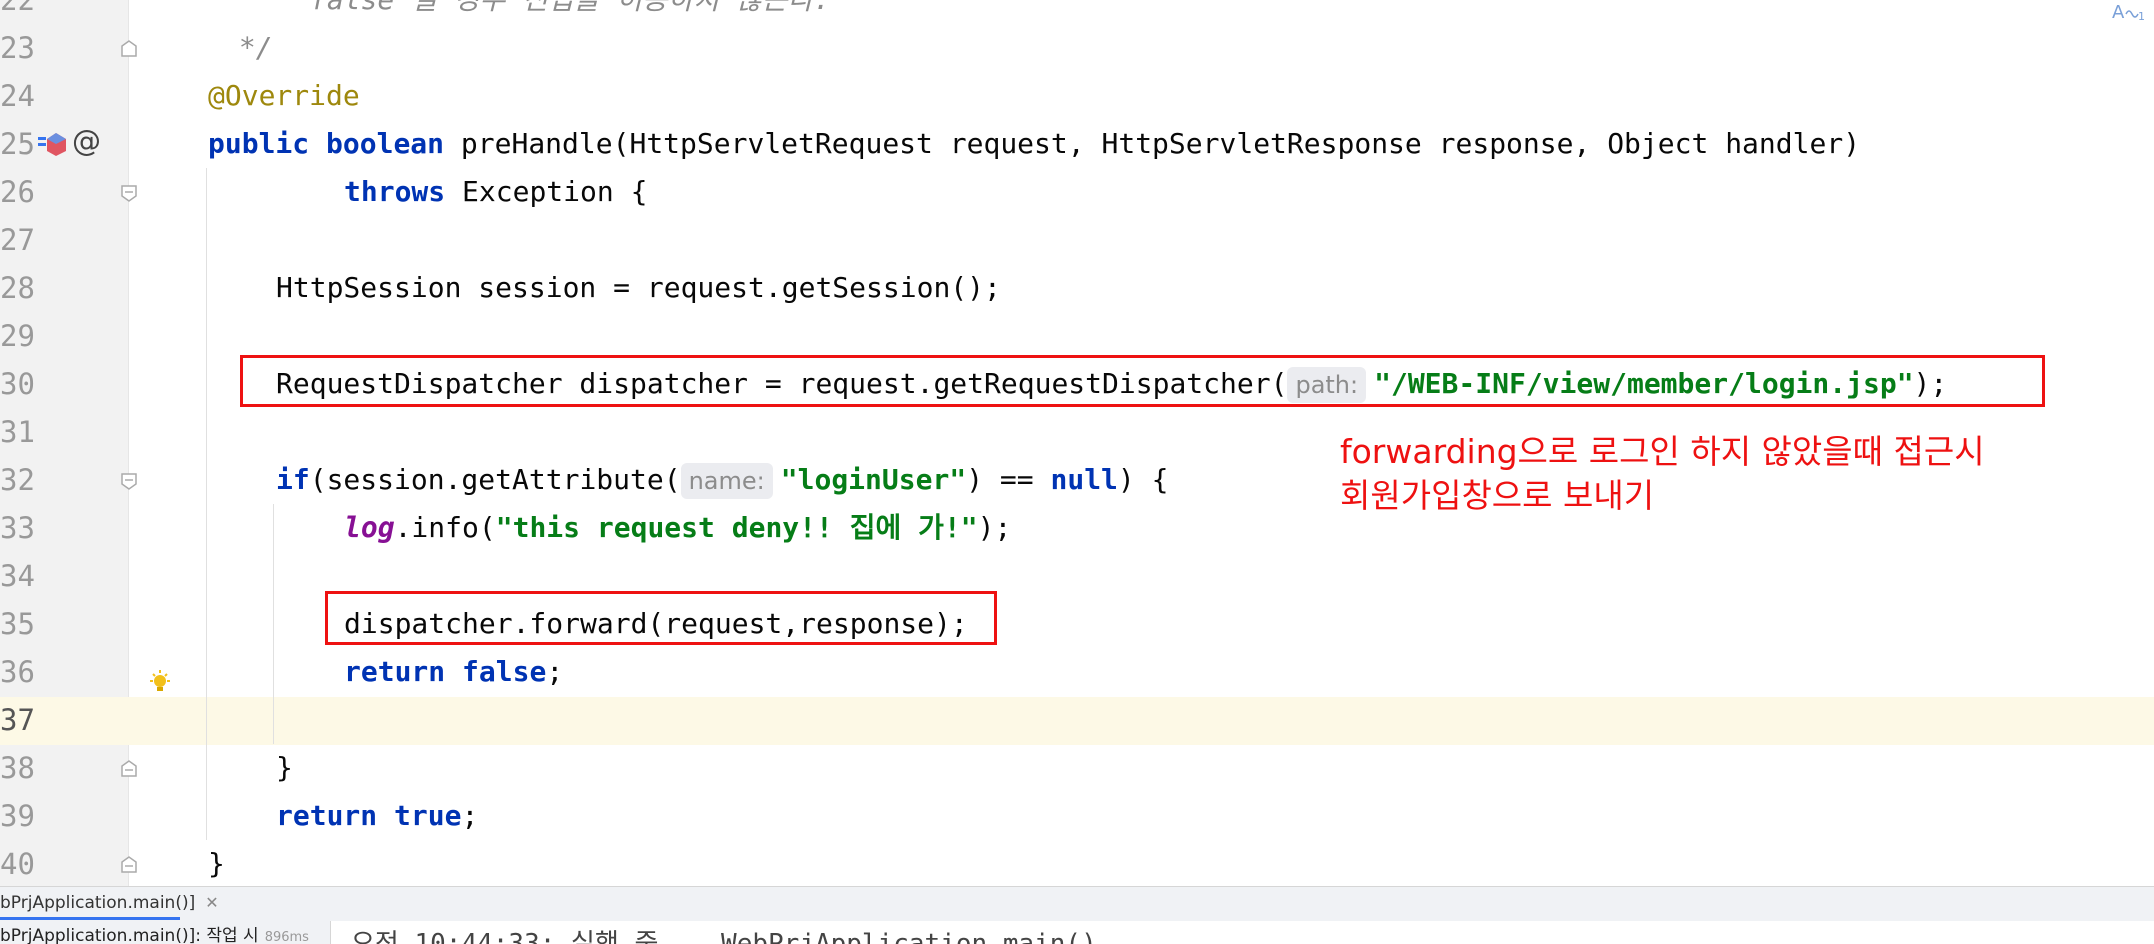 The image size is (2154, 944). I want to click on log-field: log, so click(369, 527).